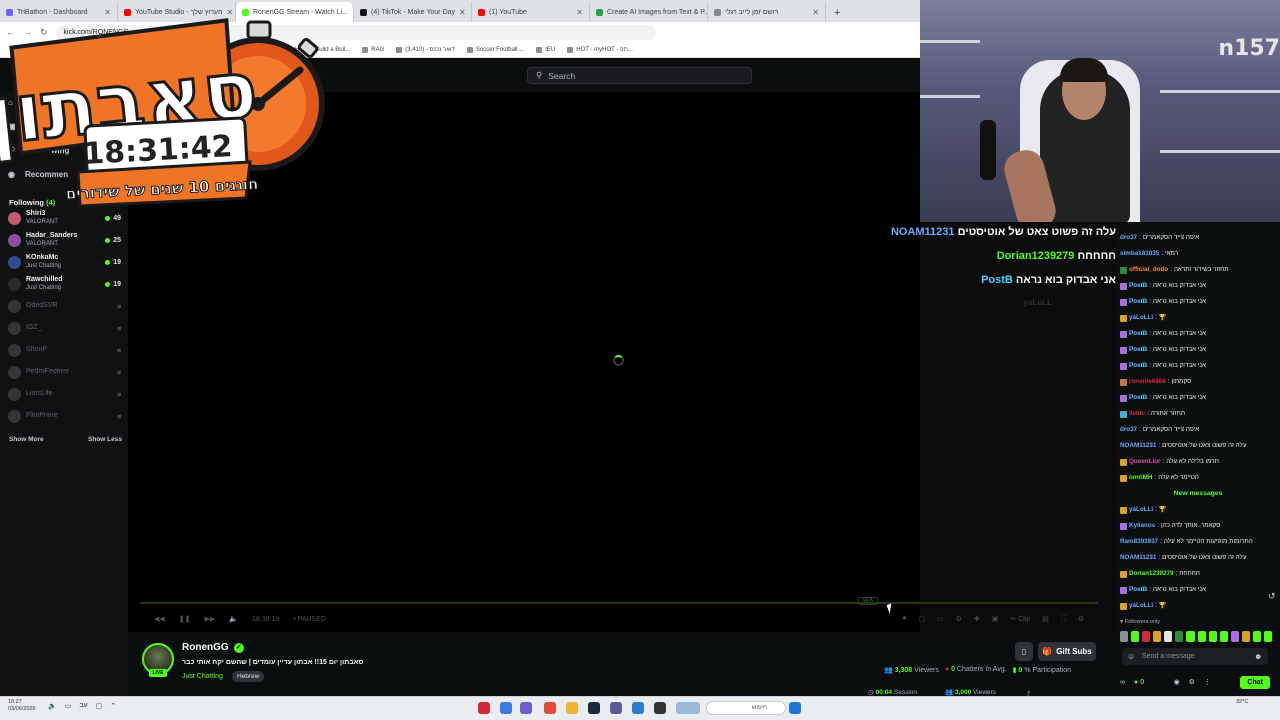 This screenshot has height=720, width=1280. What do you see at coordinates (1199, 542) in the screenshot?
I see `chat-message: Ram8393937: התרומות מופיעות הטיימר לא עלה` at bounding box center [1199, 542].